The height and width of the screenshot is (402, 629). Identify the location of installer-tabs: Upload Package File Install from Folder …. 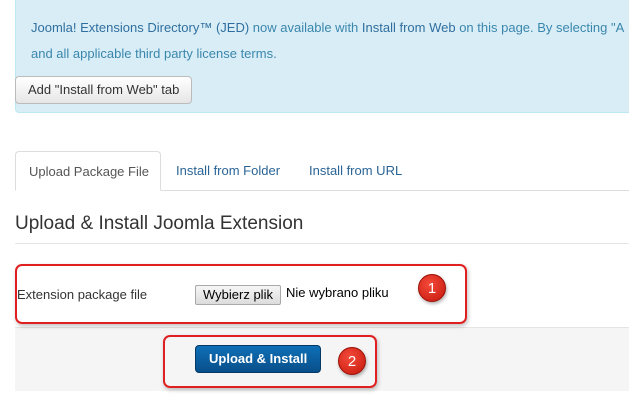
(322, 171).